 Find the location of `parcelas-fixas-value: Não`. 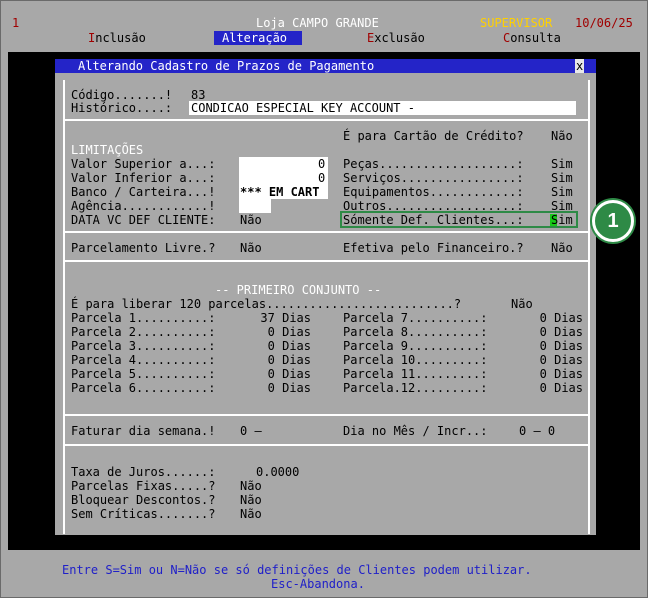

parcelas-fixas-value: Não is located at coordinates (251, 486).